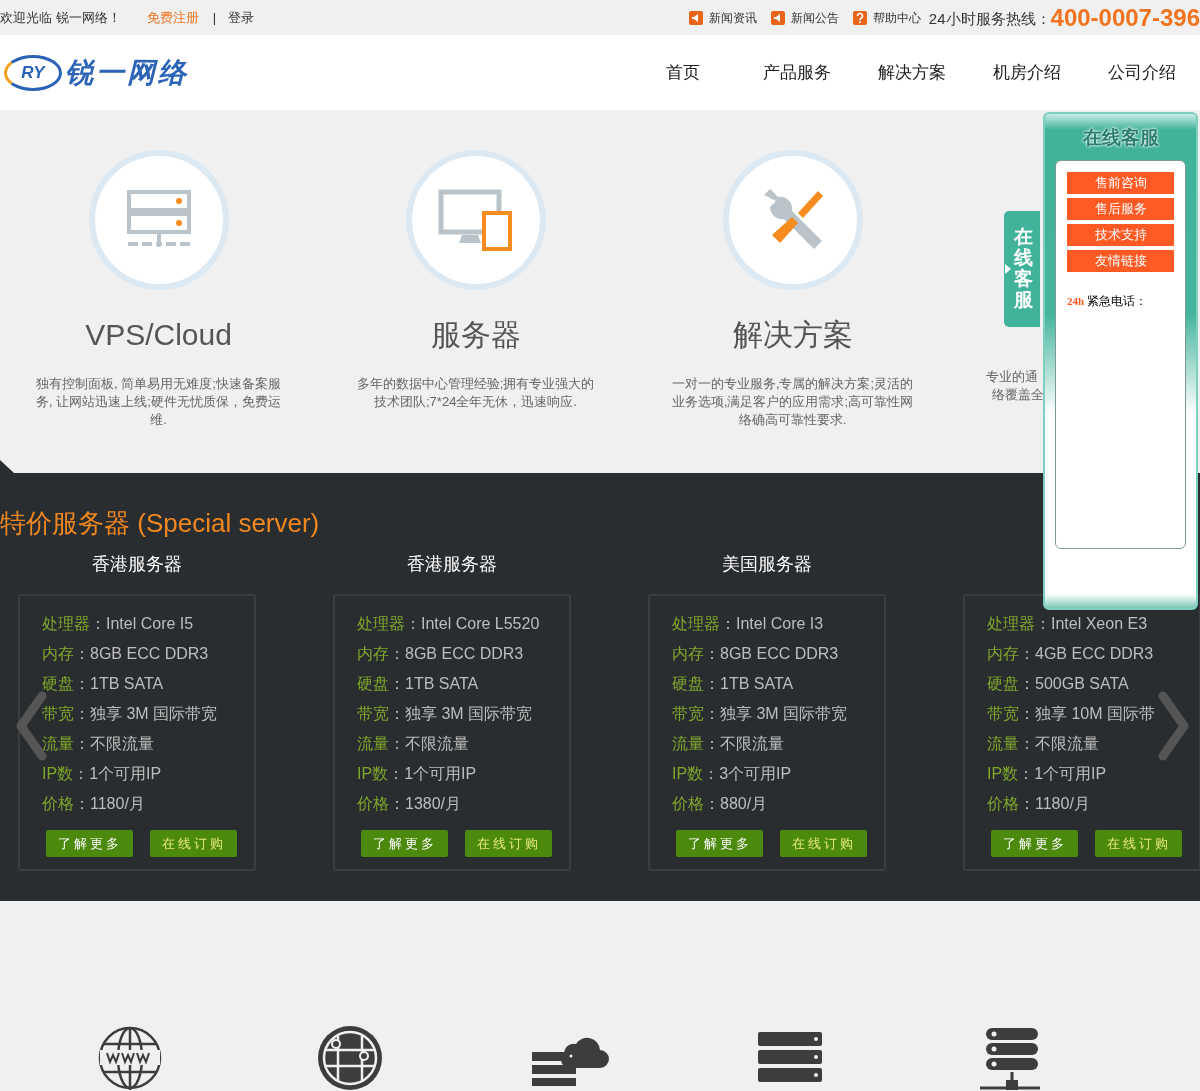  I want to click on help-icon, so click(859, 17).